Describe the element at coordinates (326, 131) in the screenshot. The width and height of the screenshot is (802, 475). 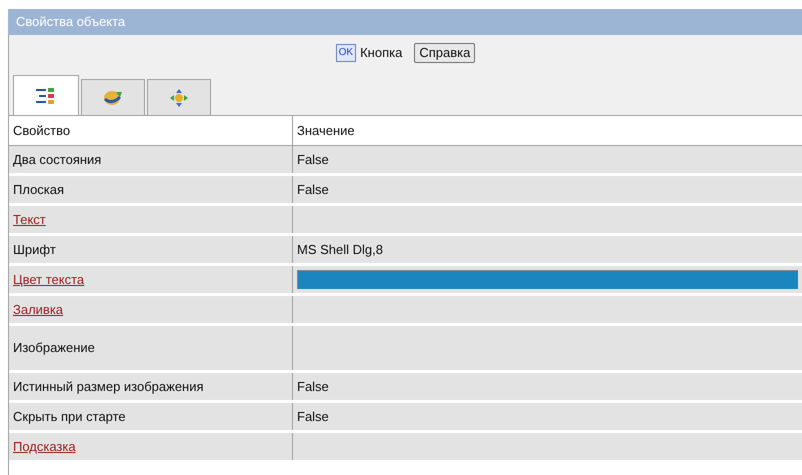
I see `column-header: Значение` at that location.